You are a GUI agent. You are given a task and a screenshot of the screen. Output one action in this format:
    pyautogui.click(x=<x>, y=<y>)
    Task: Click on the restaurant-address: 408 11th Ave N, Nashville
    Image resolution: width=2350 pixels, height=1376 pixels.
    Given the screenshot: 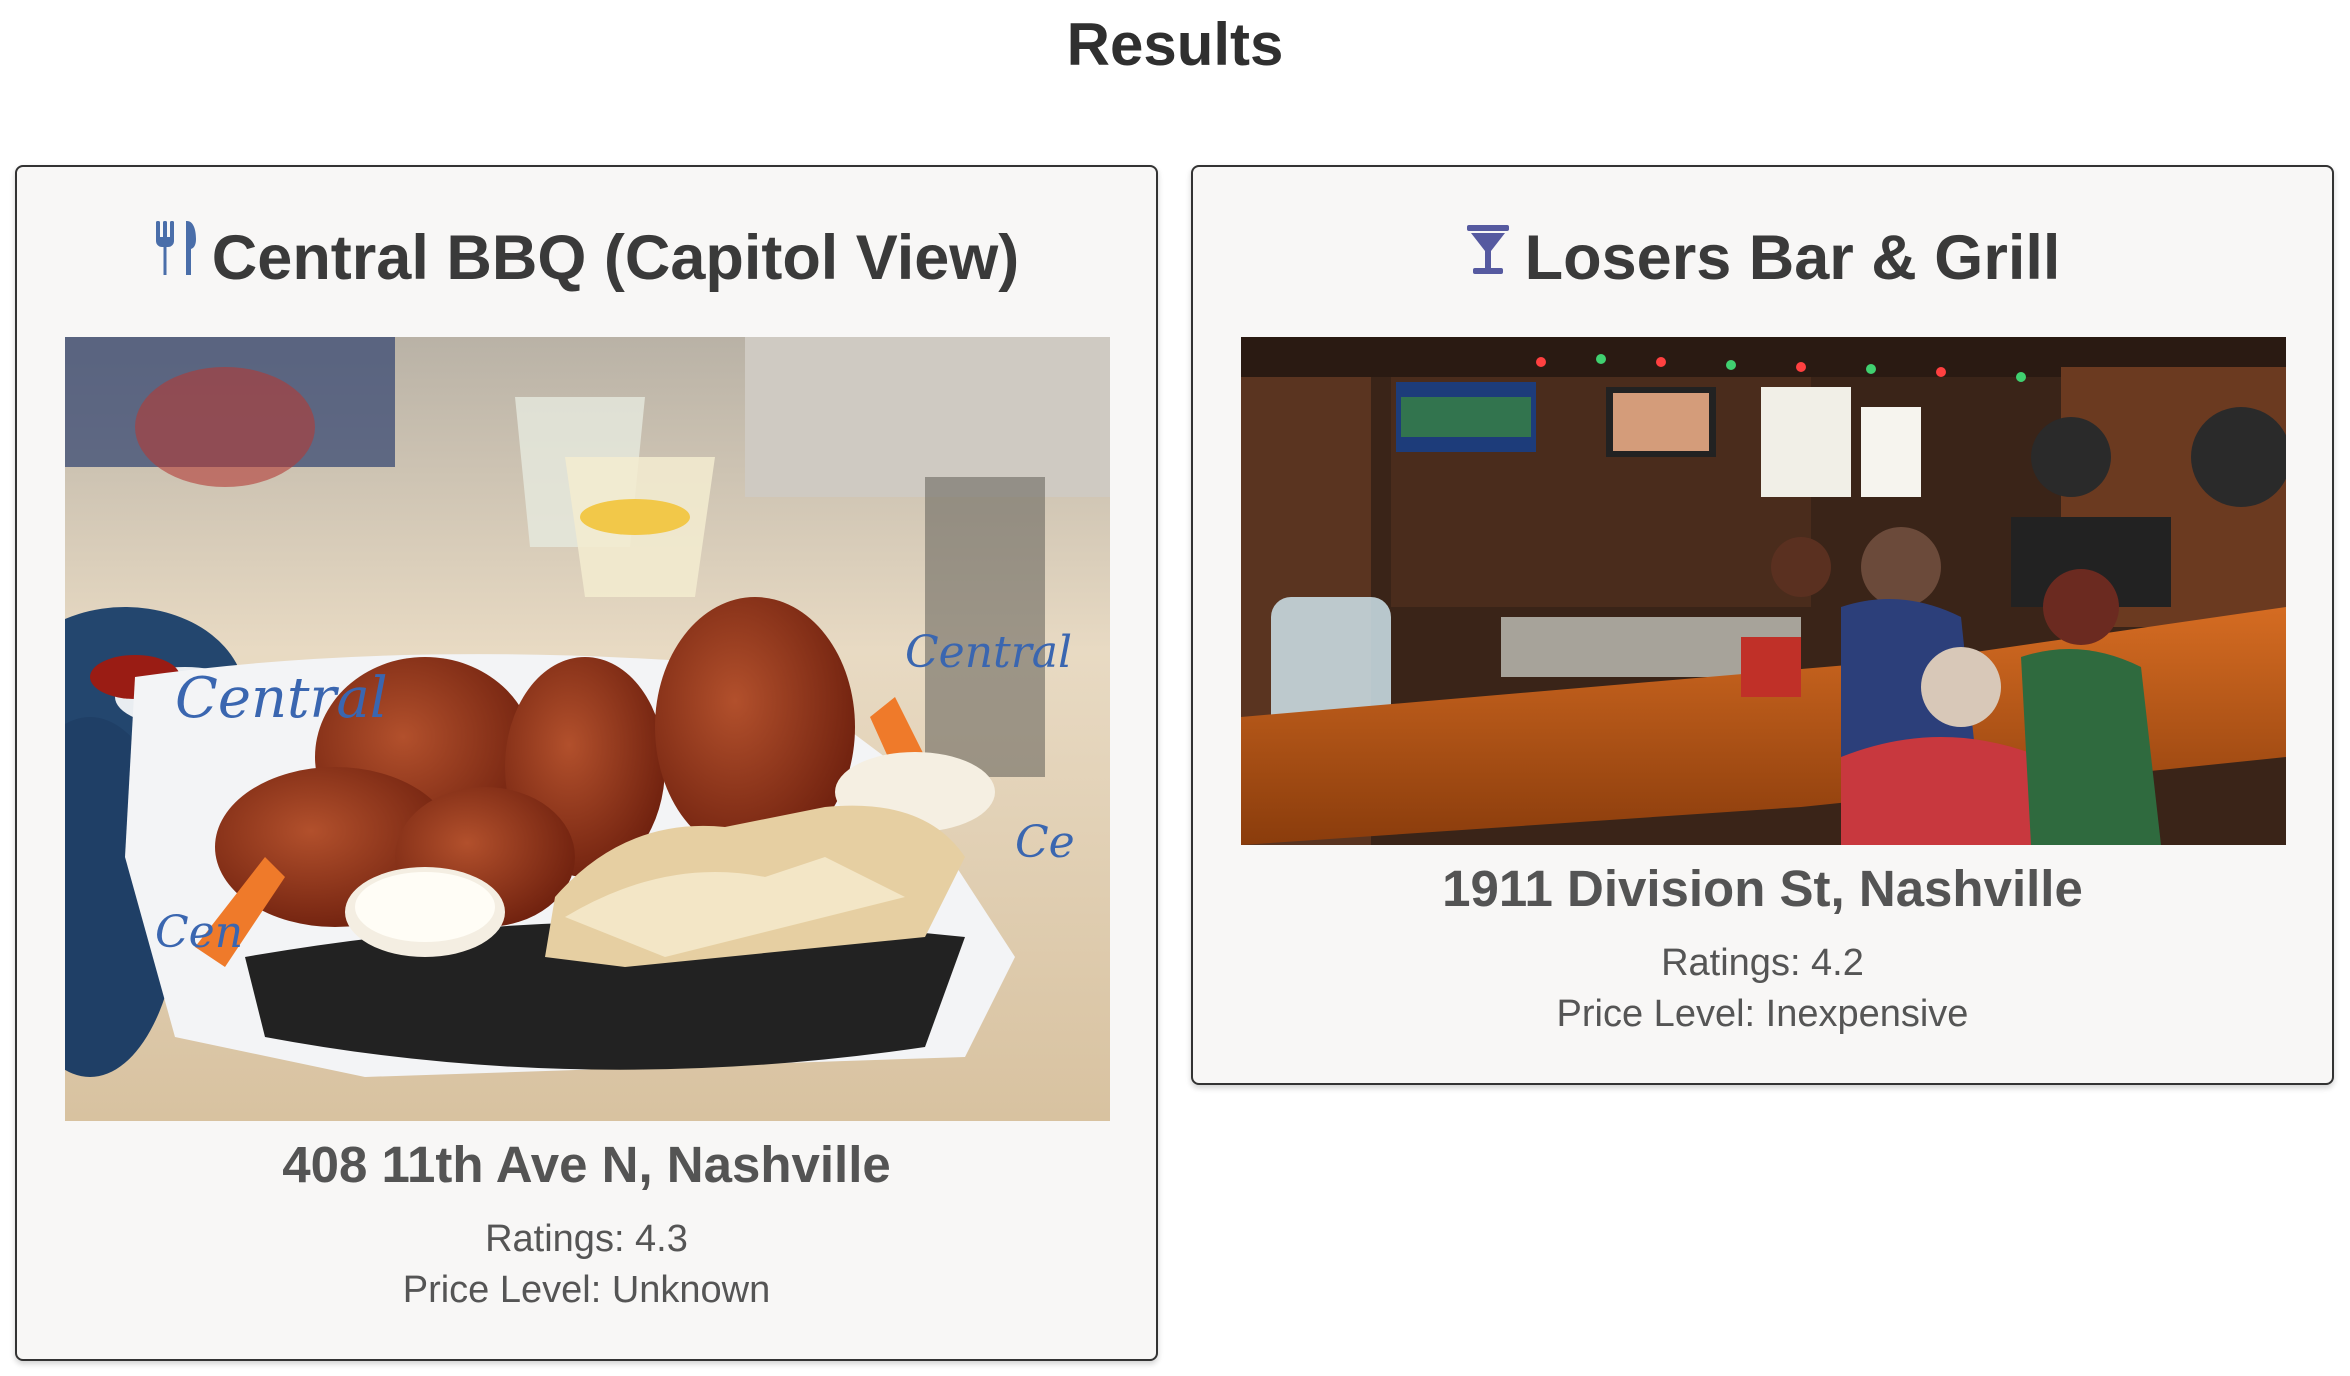 What is the action you would take?
    pyautogui.click(x=586, y=1164)
    